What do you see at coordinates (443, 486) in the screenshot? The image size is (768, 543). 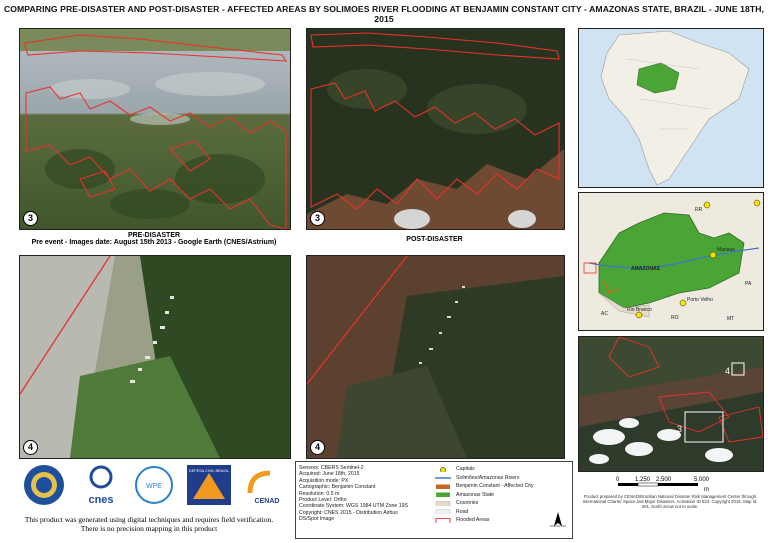 I see `affected-city-icon` at bounding box center [443, 486].